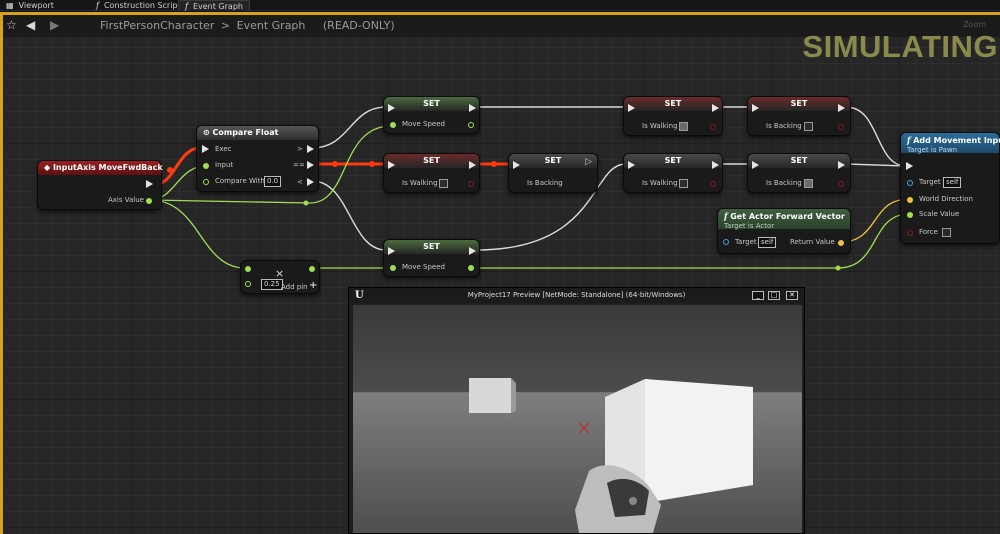 Image resolution: width=1000 pixels, height=534 pixels. What do you see at coordinates (490, 395) in the screenshot?
I see `small-cube` at bounding box center [490, 395].